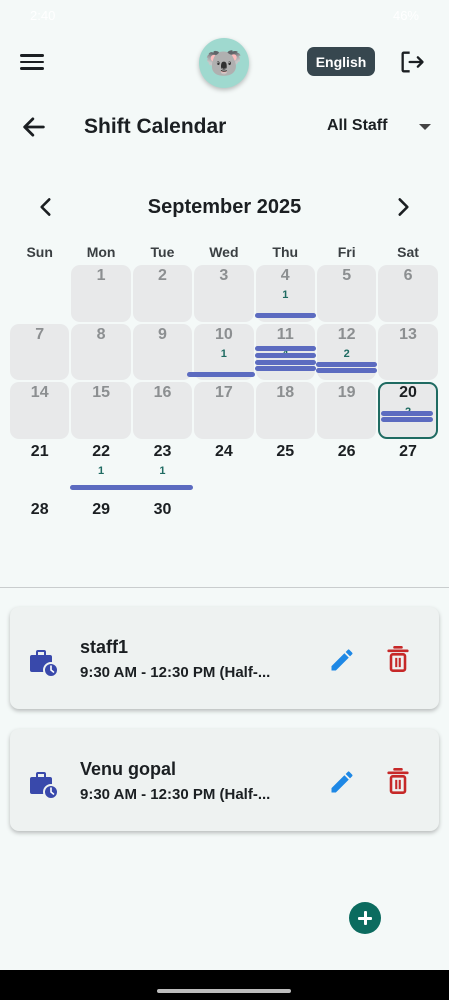 This screenshot has height=1000, width=449. What do you see at coordinates (162, 527) in the screenshot?
I see `calendar-day-30: 30` at bounding box center [162, 527].